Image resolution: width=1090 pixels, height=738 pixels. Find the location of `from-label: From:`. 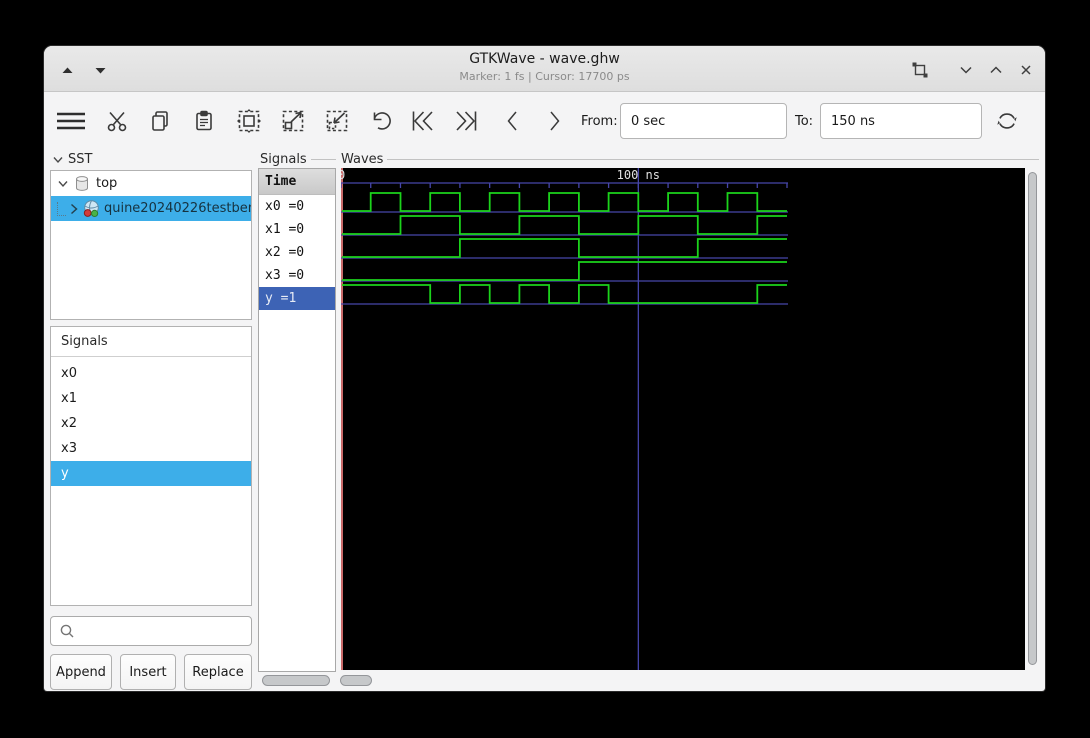

from-label: From: is located at coordinates (599, 121).